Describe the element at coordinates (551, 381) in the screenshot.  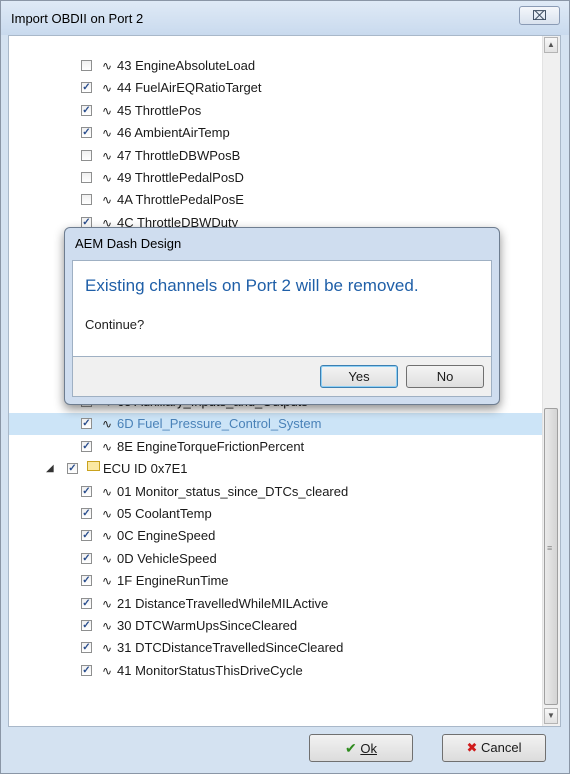
I see `vertical-scrollbar: ▲ ≡ ▼` at that location.